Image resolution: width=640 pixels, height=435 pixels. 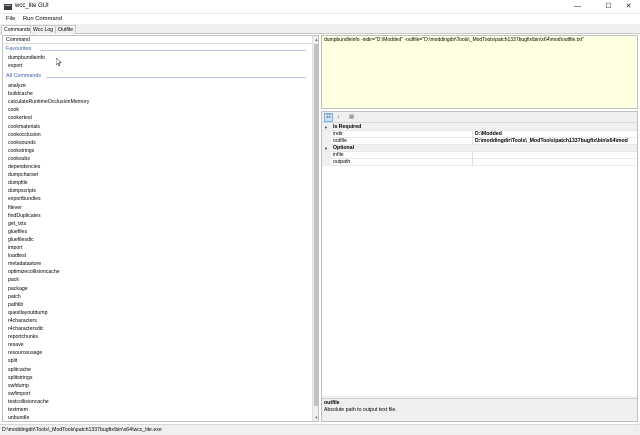 I want to click on command-item: loadtest, so click(x=17, y=257).